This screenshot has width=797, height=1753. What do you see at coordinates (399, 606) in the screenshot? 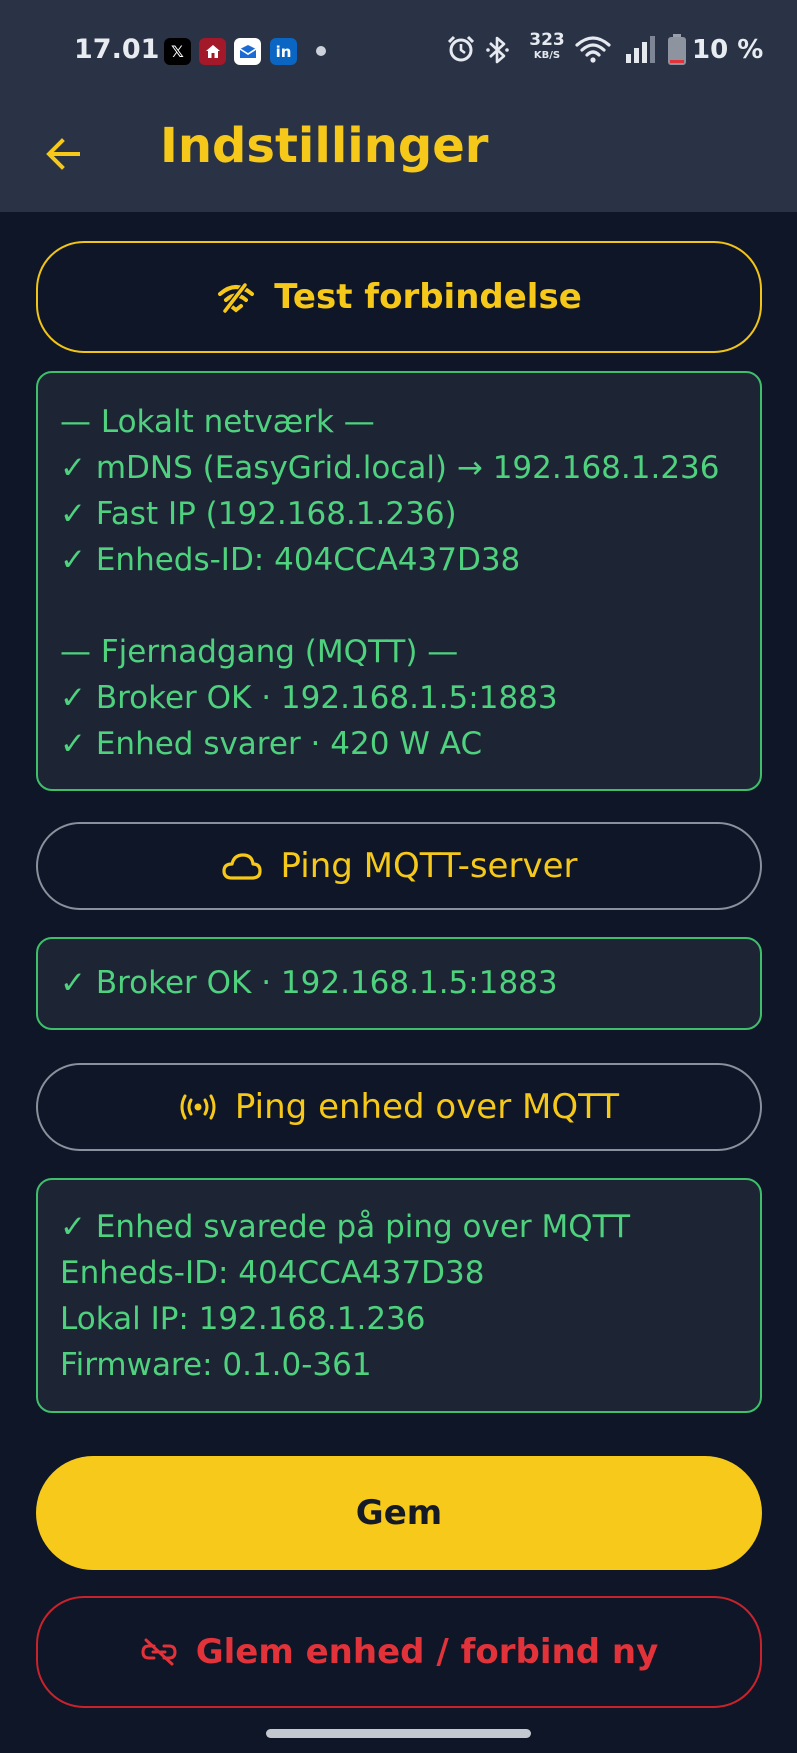
I see `result-line` at bounding box center [399, 606].